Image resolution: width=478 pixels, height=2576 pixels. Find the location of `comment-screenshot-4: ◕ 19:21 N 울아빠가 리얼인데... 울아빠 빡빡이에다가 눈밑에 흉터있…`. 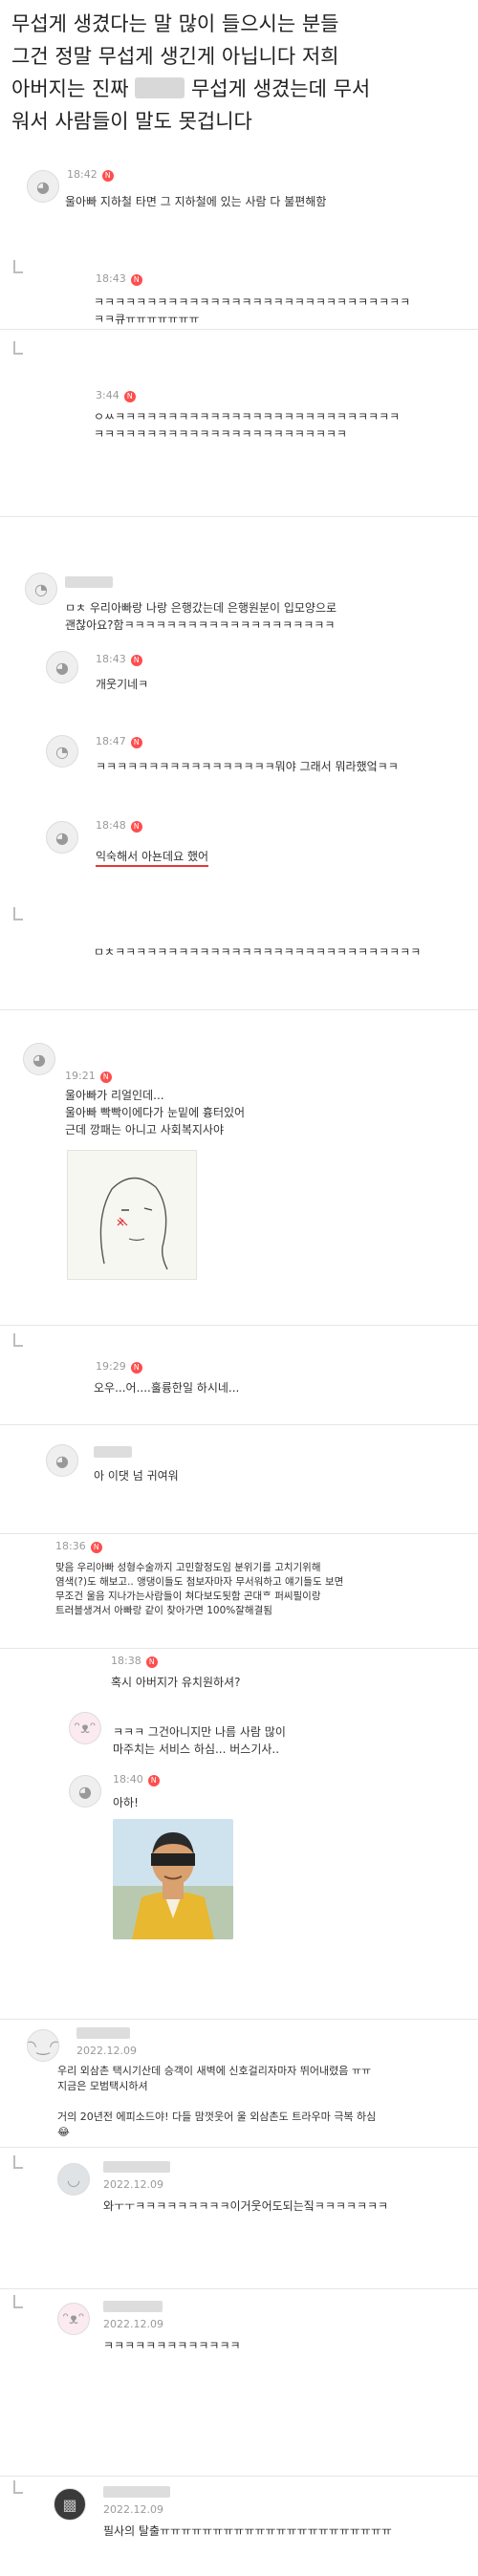

comment-screenshot-4: ◕ 19:21 N 울아빠가 리얼인데... 울아빠 빡빡이에다가 눈밑에 흉터있… is located at coordinates (239, 1152).